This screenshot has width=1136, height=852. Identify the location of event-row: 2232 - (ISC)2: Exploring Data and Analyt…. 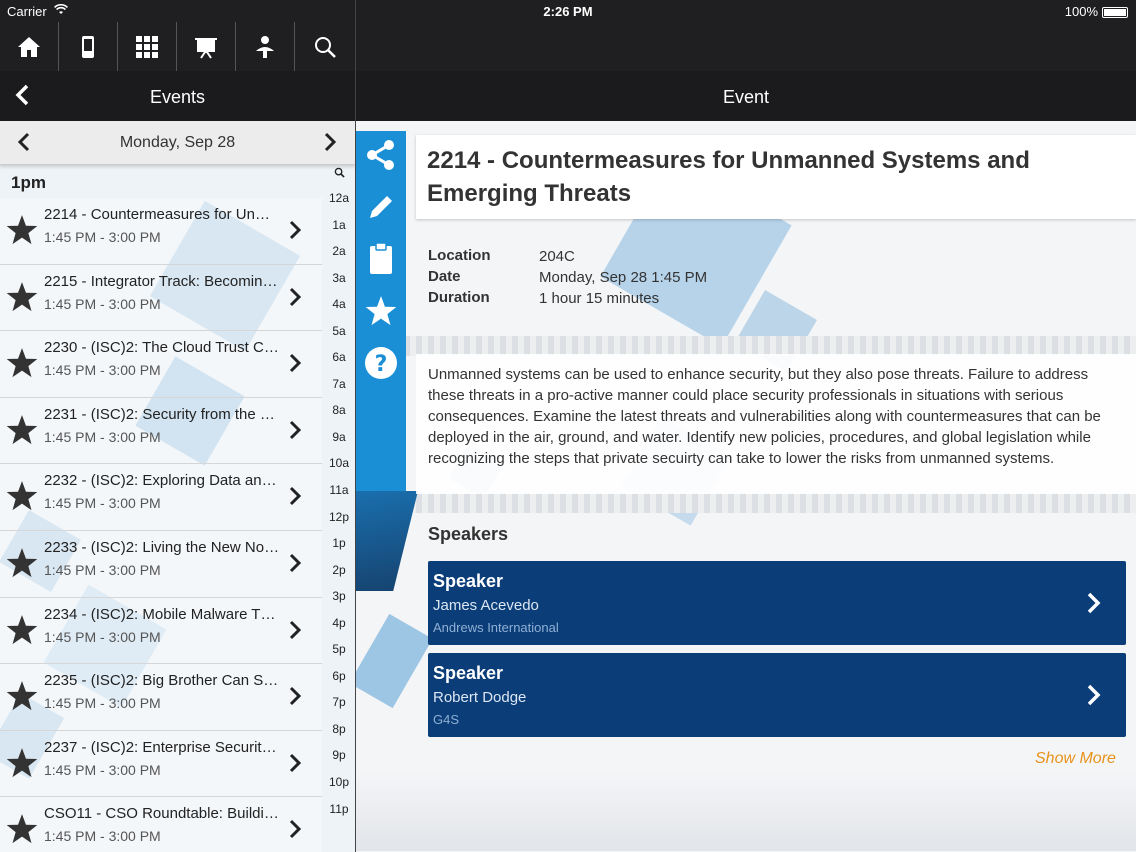
(161, 497).